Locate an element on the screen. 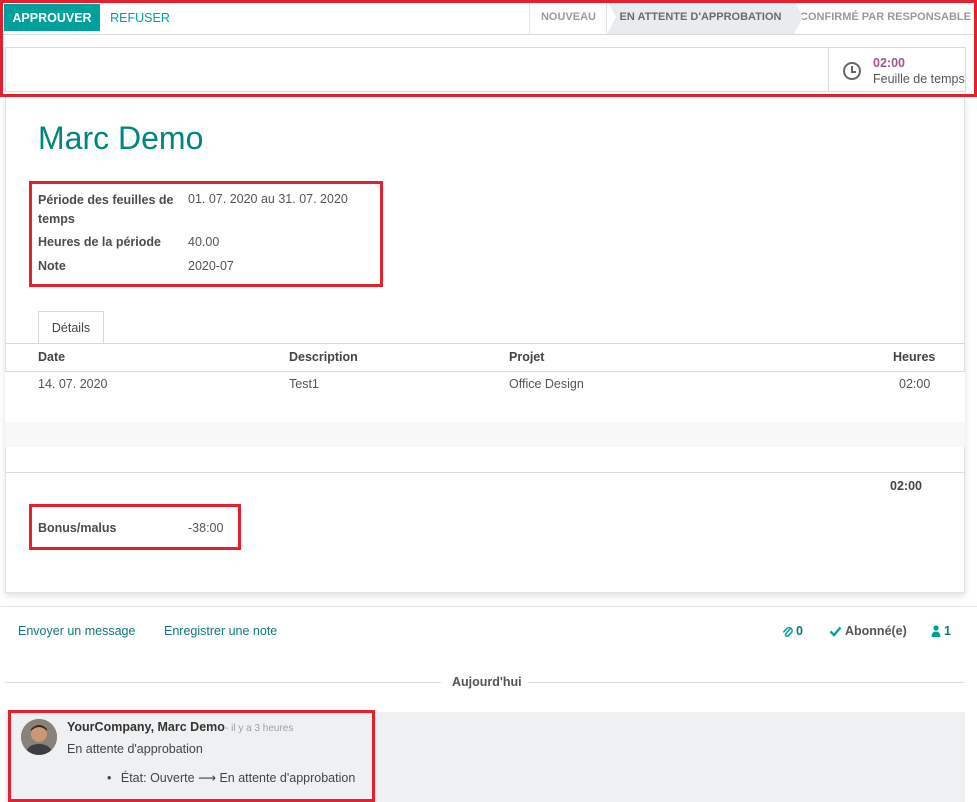 Image resolution: width=977 pixels, height=802 pixels. followers-button: 1 is located at coordinates (941, 631).